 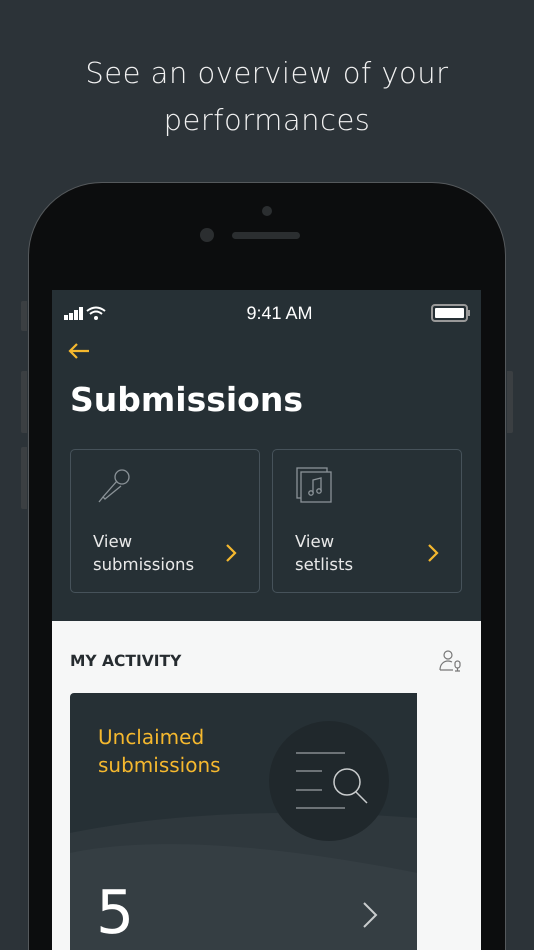 What do you see at coordinates (126, 661) in the screenshot?
I see `section-heading: MY ACTIVITY` at bounding box center [126, 661].